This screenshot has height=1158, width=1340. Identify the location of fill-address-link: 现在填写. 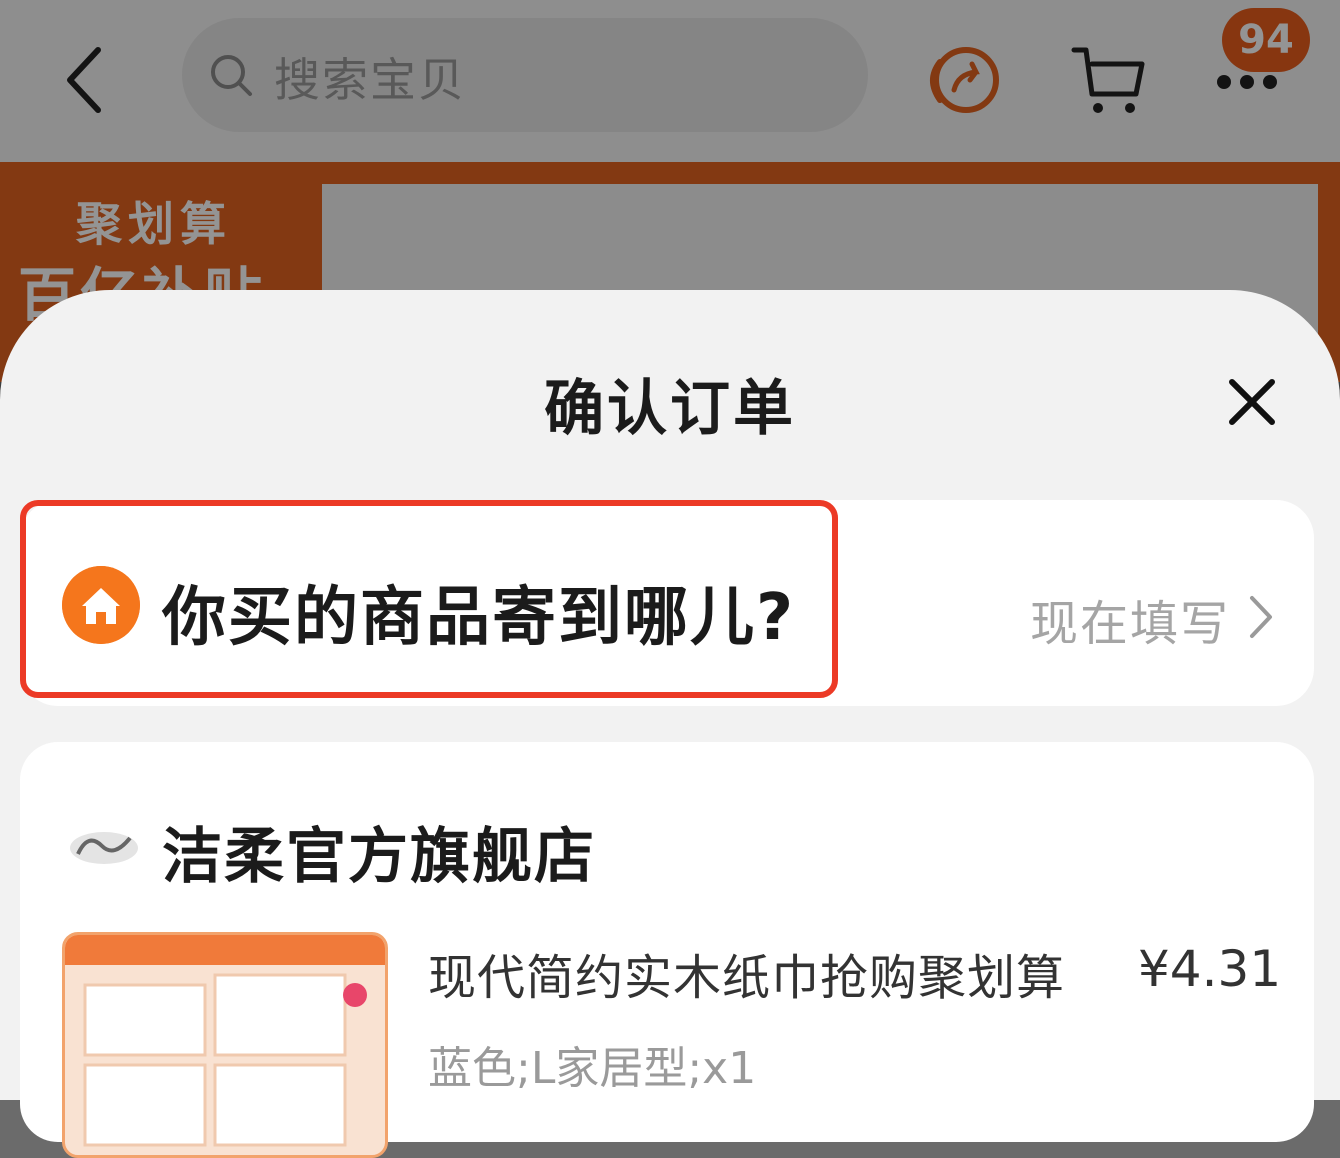
(1130, 619).